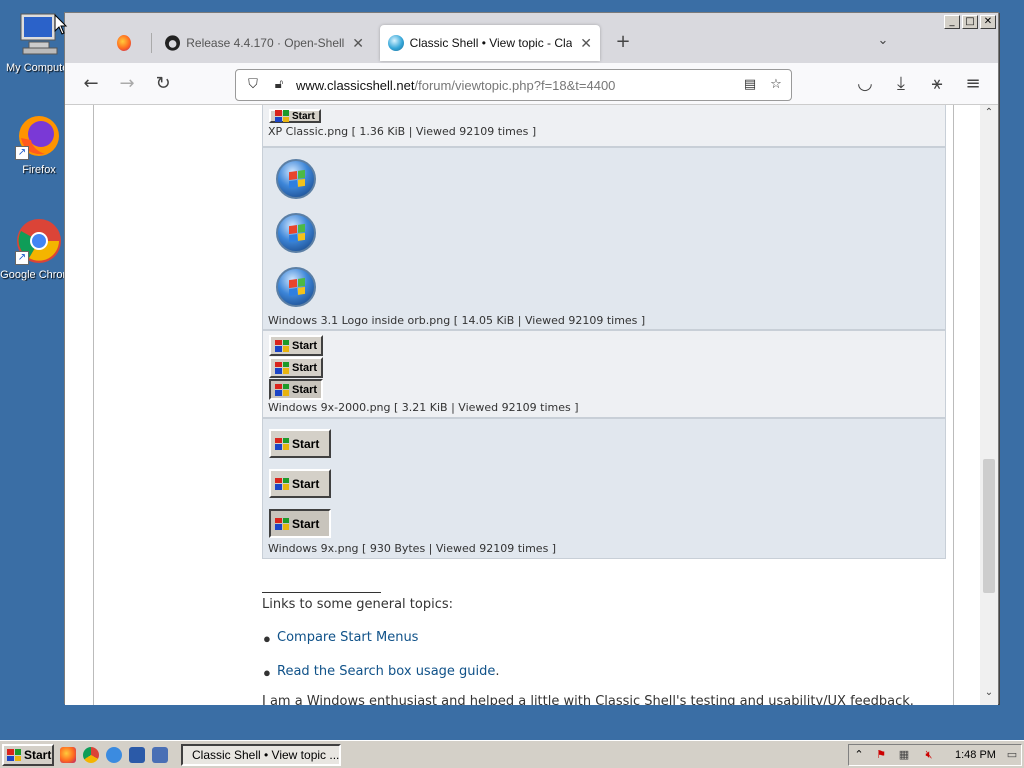 This screenshot has height=768, width=1024. I want to click on tab-firefox-home, so click(127, 43).